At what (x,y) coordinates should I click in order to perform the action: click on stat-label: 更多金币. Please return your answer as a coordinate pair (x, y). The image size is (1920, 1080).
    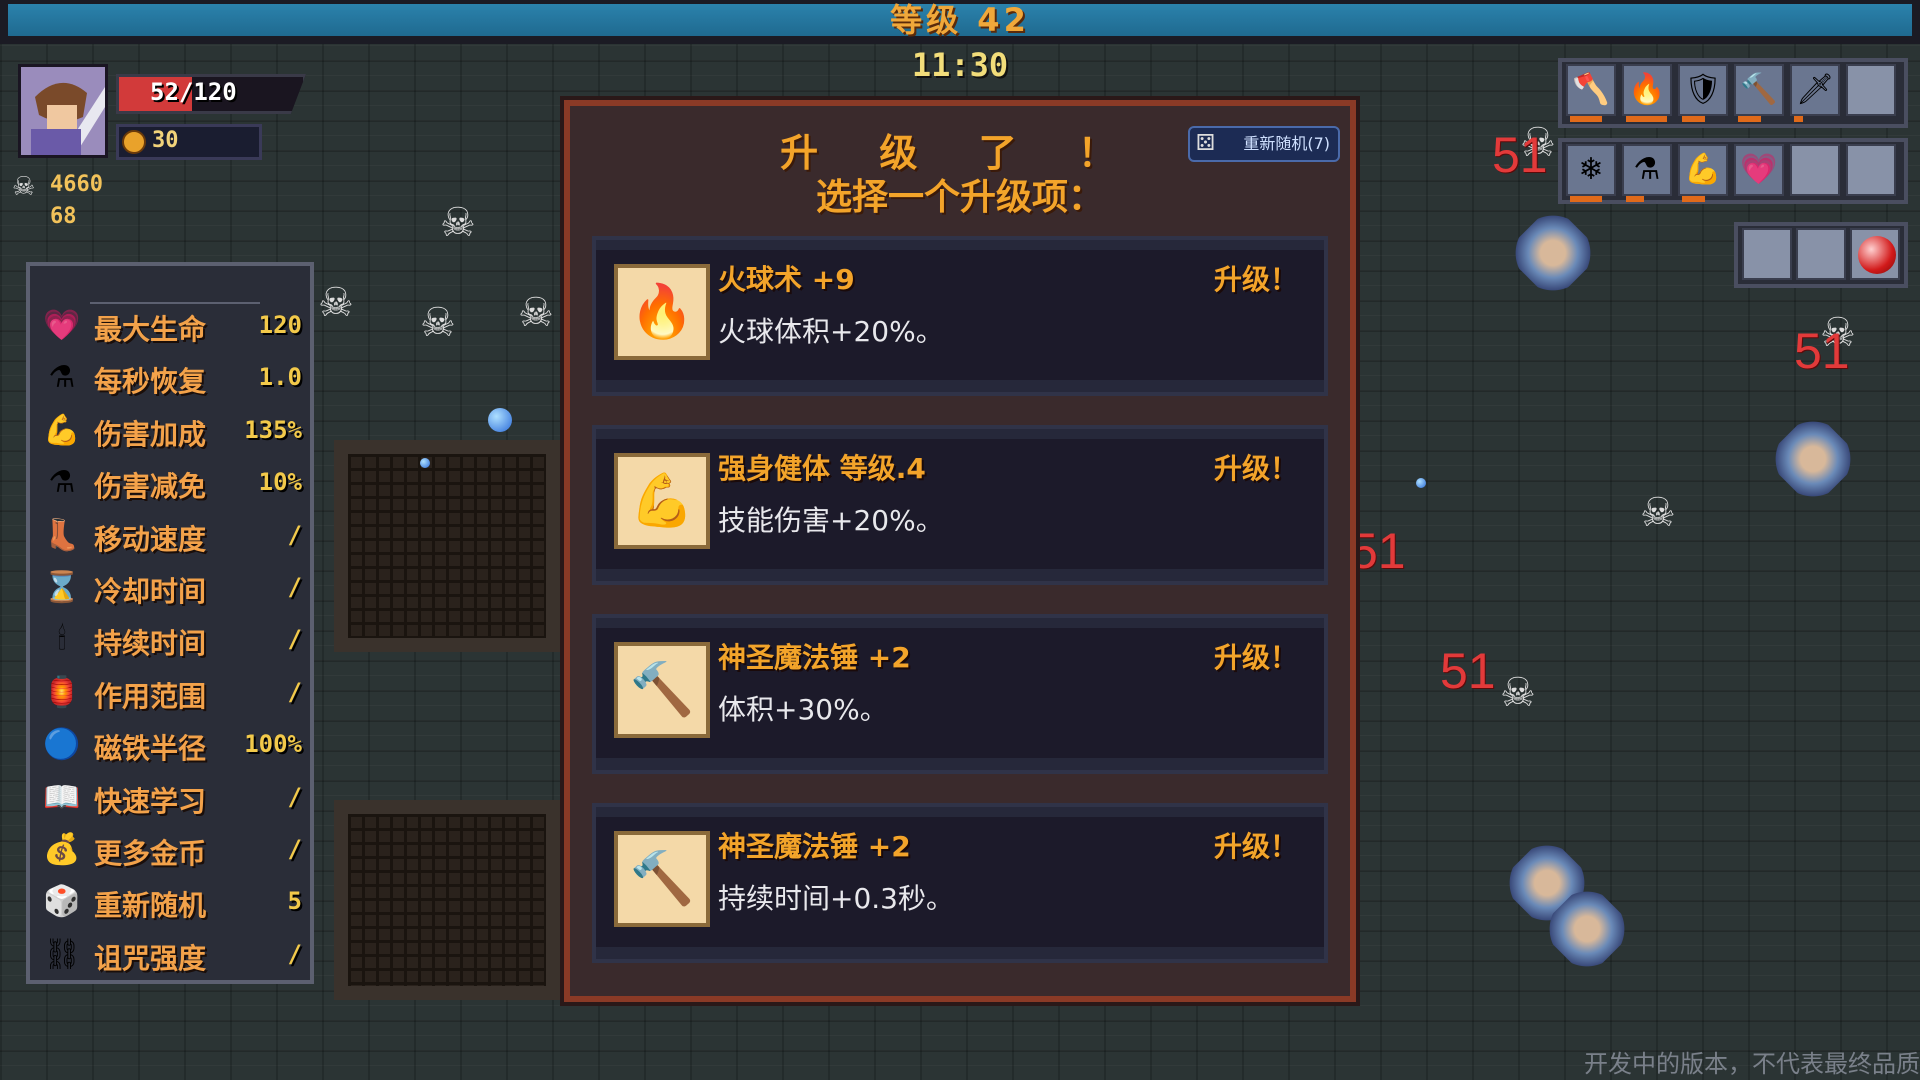
    Looking at the image, I should click on (150, 853).